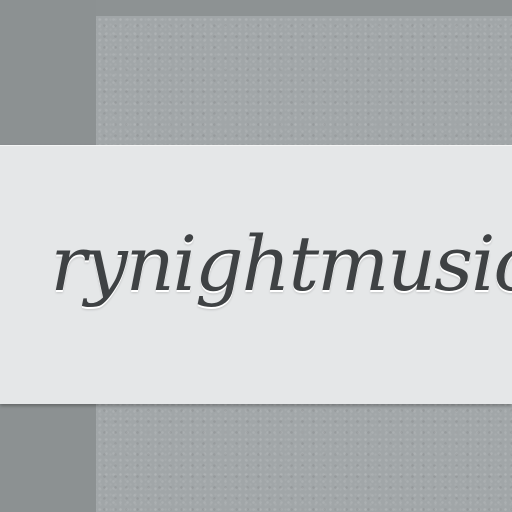 This screenshot has height=512, width=512. I want to click on site-title-link: rynightmusic, so click(281, 264).